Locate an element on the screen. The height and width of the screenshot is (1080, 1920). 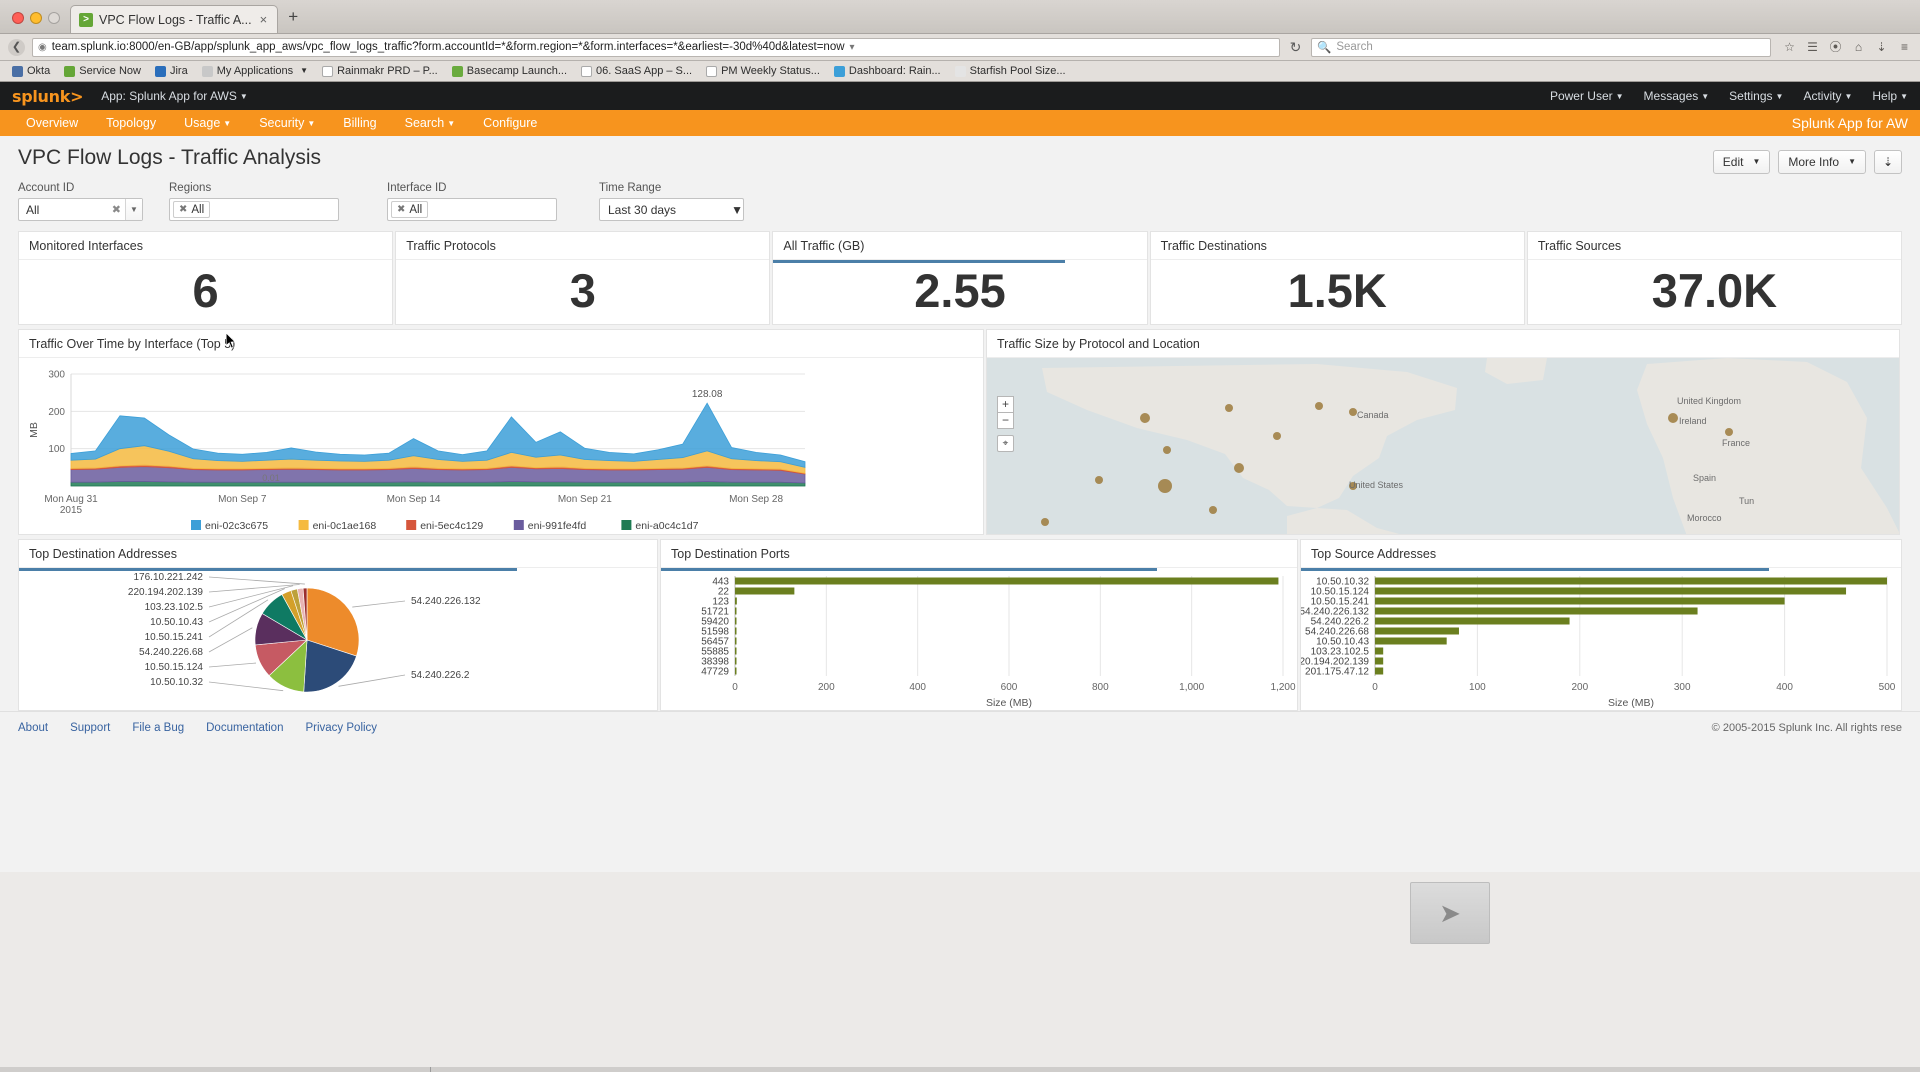
bookmark-item: My Applications ▼ is located at coordinates (255, 71).